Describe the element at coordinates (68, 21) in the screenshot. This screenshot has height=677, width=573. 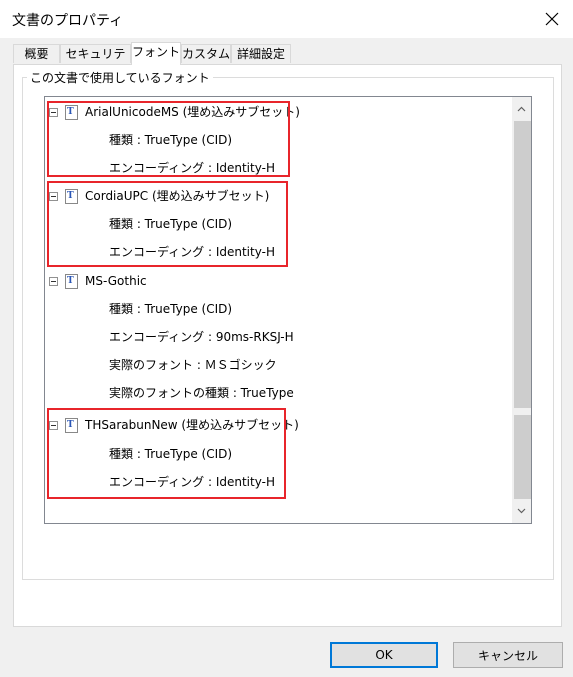
I see `window-title: 文書のプロパティ` at that location.